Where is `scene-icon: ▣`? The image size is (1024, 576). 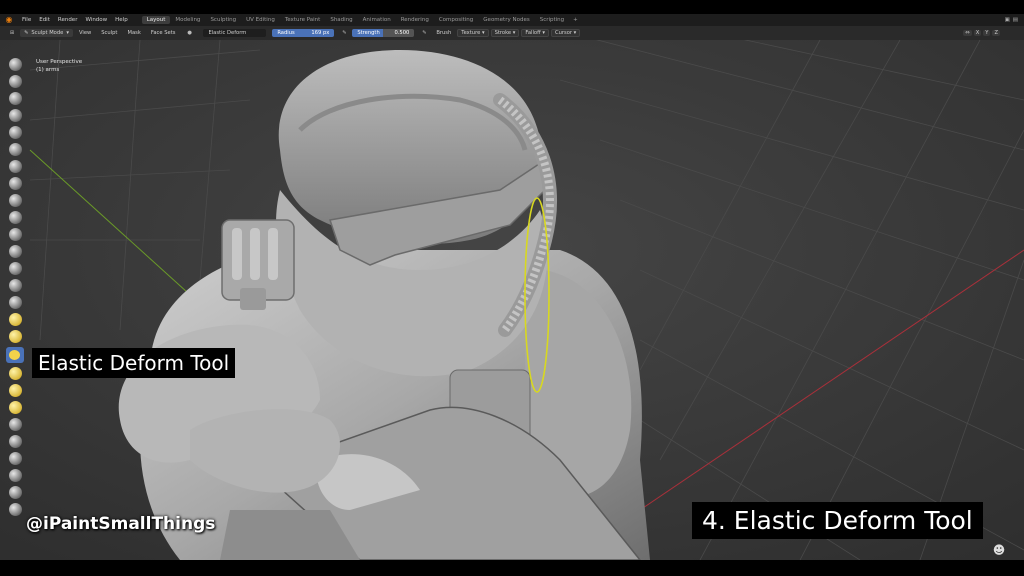 scene-icon: ▣ is located at coordinates (1007, 20).